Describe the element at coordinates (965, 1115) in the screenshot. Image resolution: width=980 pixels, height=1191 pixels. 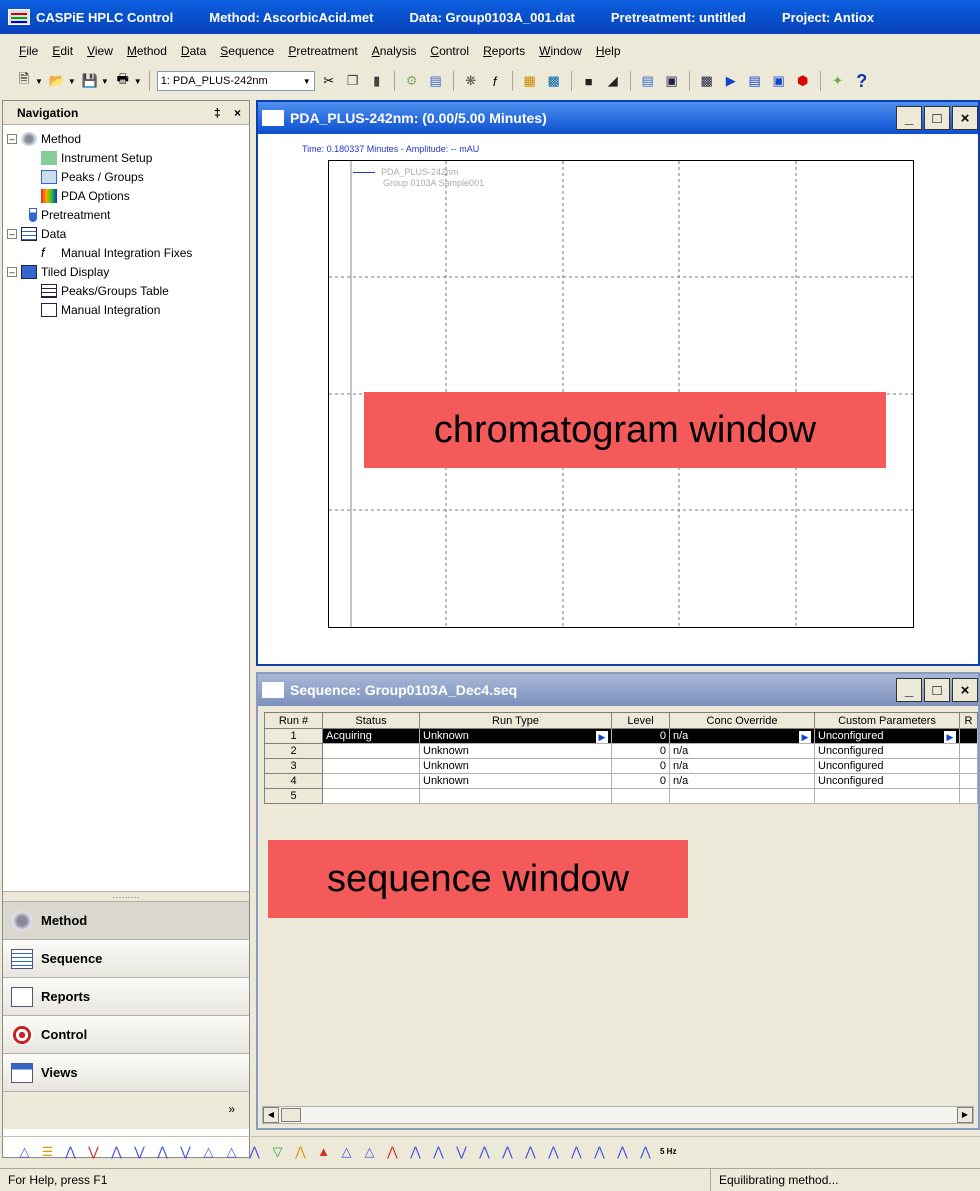
I see `scroll-right-icon: ▶` at that location.